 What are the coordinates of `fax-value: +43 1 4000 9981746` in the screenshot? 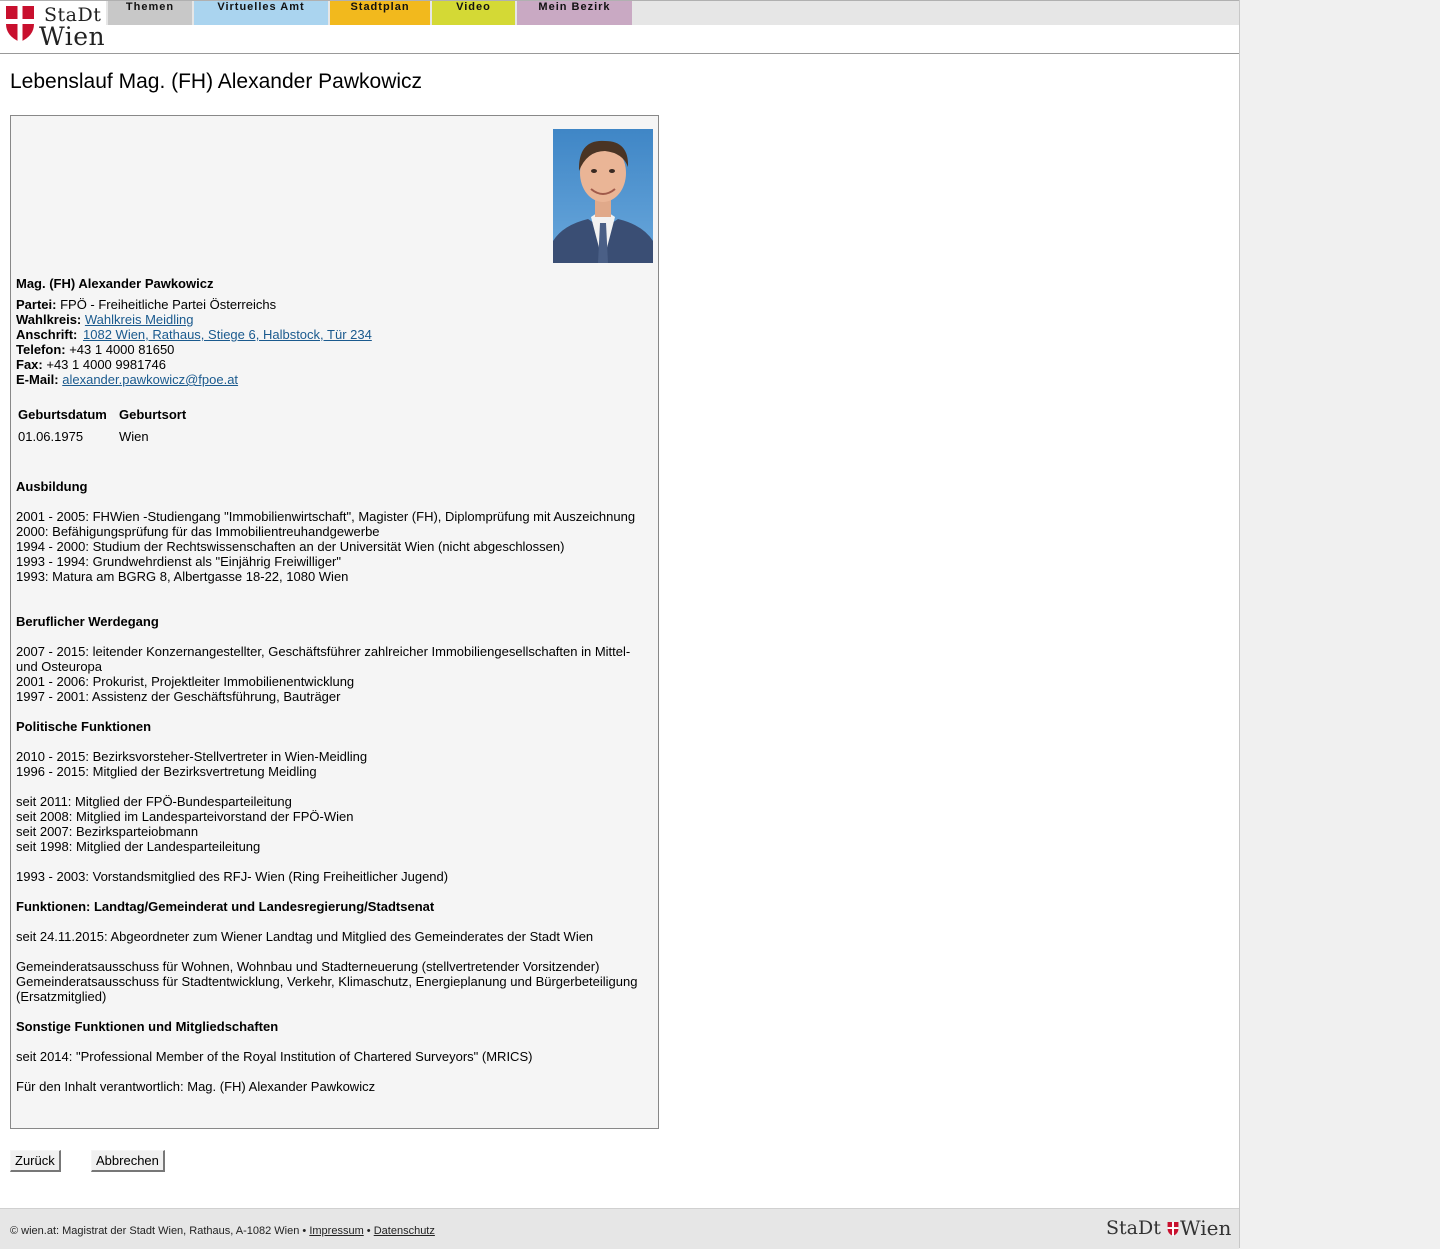 It's located at (106, 364).